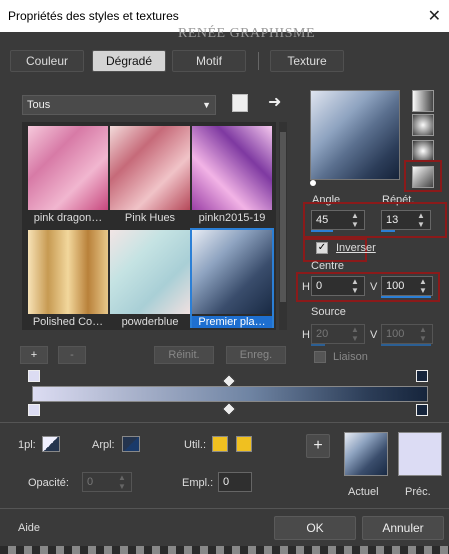  I want to click on foreground-swatch, so click(51, 444).